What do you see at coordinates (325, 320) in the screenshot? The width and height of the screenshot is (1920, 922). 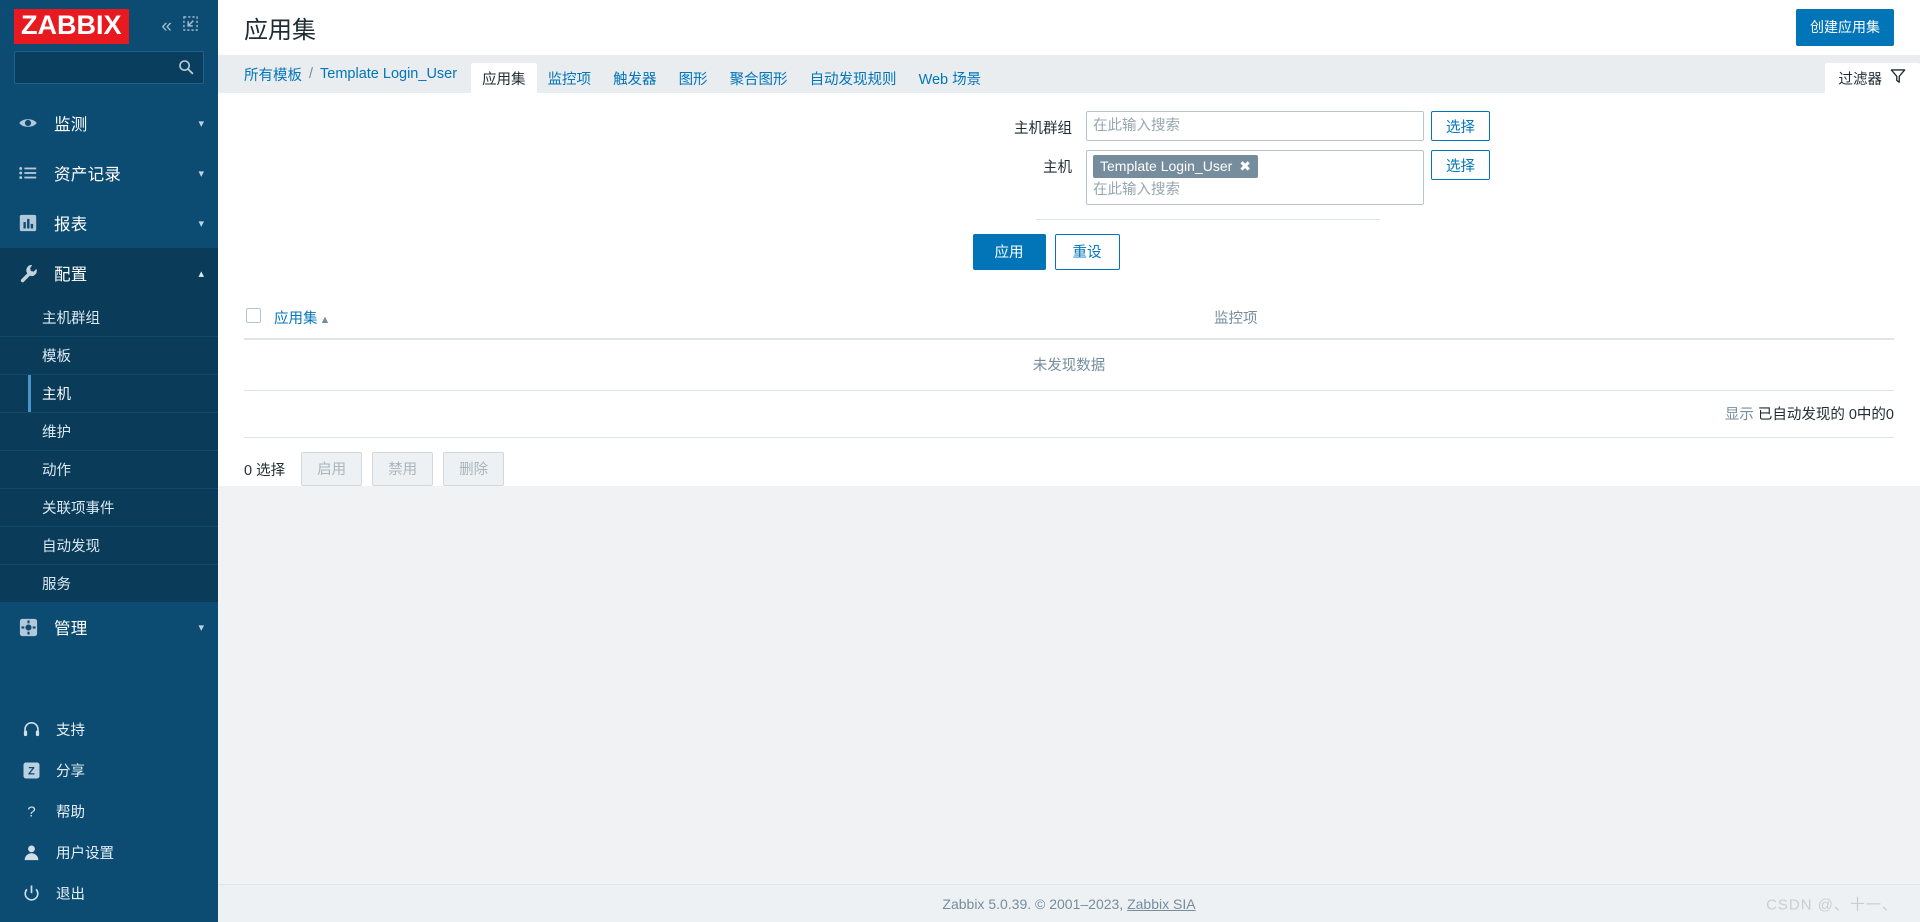 I see `sort-ascending-icon: ▲` at bounding box center [325, 320].